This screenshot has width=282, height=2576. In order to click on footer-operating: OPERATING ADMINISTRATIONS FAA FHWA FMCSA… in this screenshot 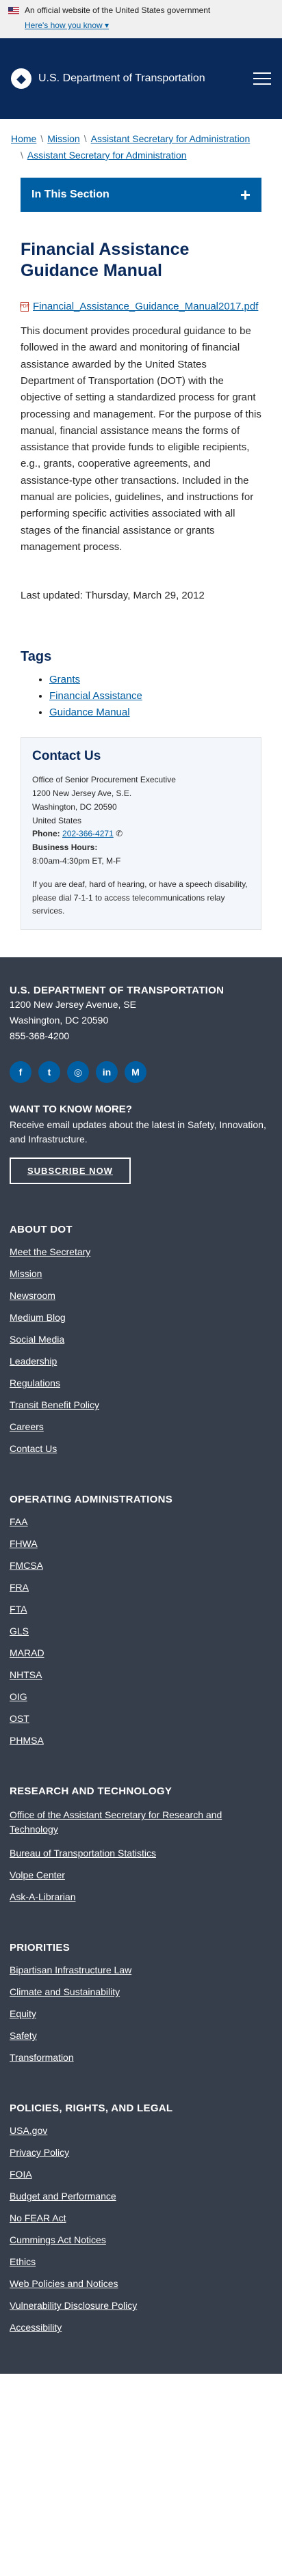, I will do `click(141, 1620)`.